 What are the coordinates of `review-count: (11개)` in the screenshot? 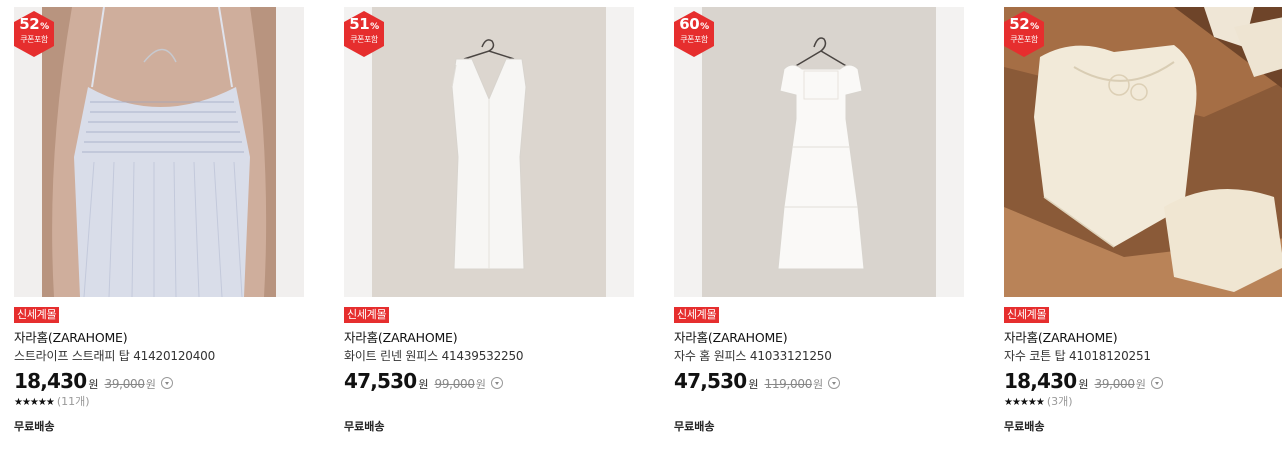 It's located at (73, 401).